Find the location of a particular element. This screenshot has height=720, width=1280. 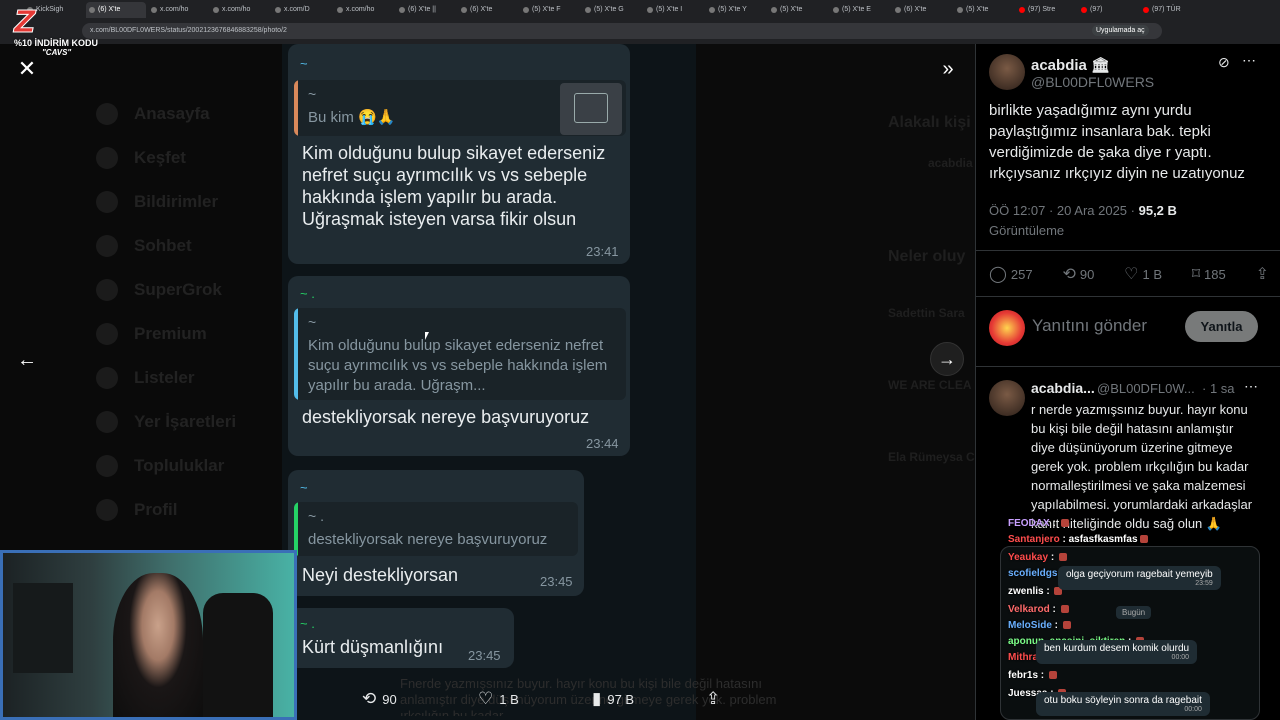

reply-button: Yanıtla is located at coordinates (1221, 326).